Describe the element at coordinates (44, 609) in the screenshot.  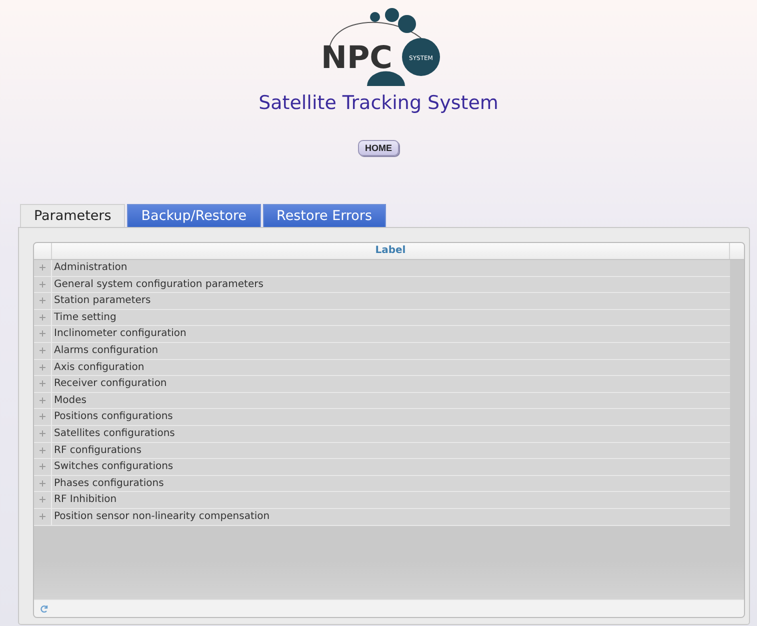
I see `refresh-icon` at that location.